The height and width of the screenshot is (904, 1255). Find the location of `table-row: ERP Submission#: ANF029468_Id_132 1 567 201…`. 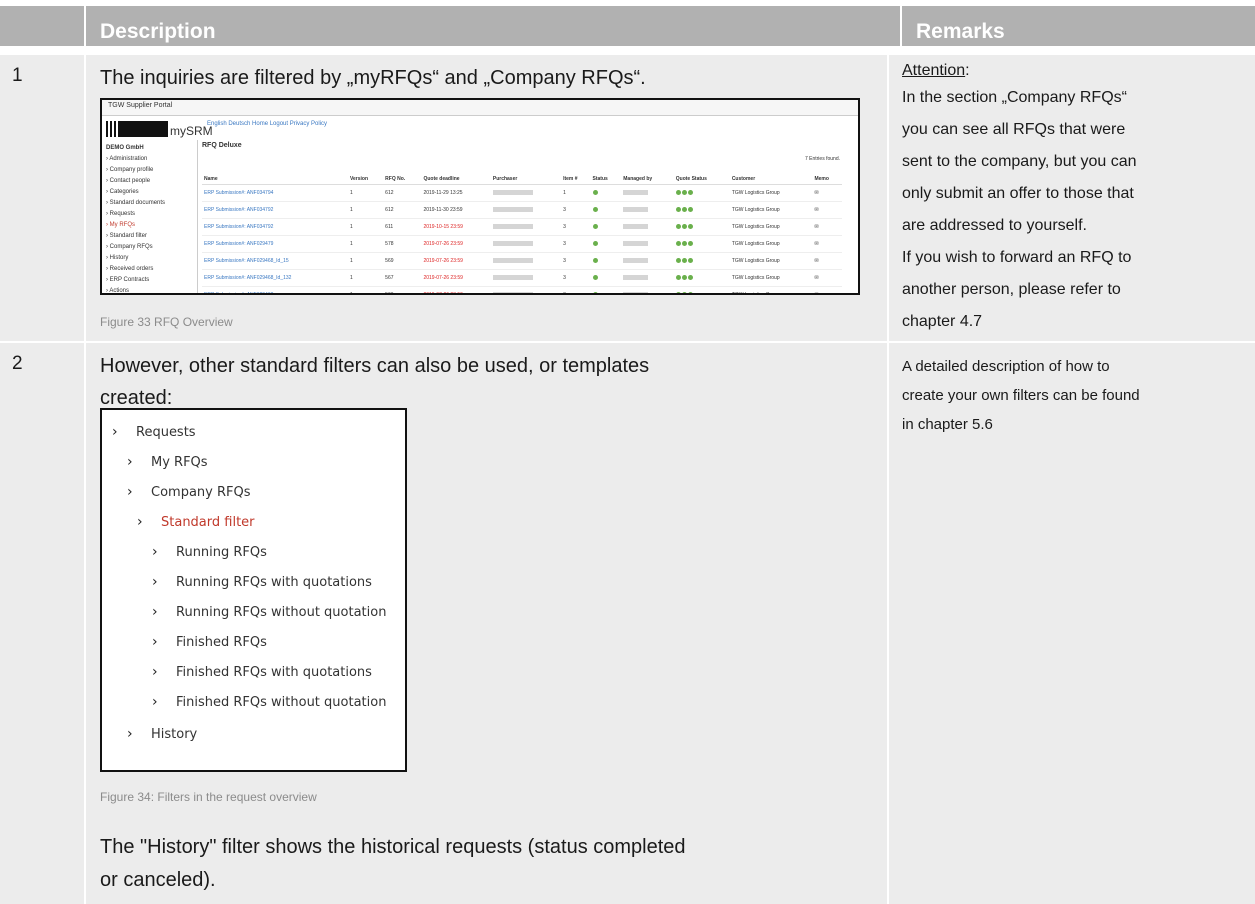

table-row: ERP Submission#: ANF029468_Id_132 1 567 201… is located at coordinates (522, 278).